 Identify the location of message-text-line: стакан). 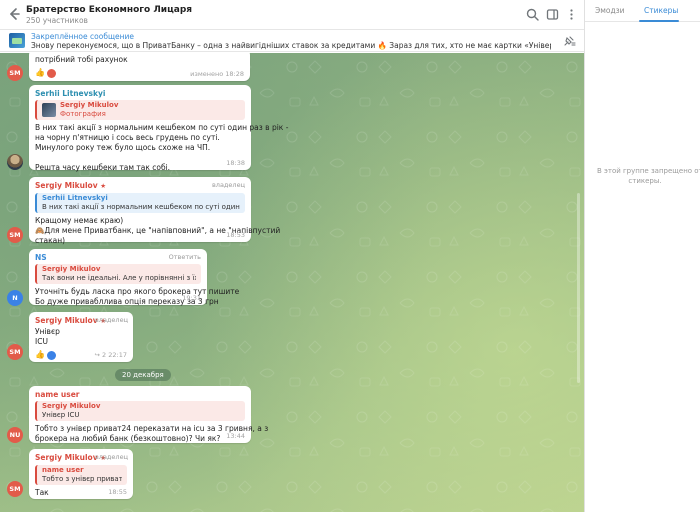
(50, 240).